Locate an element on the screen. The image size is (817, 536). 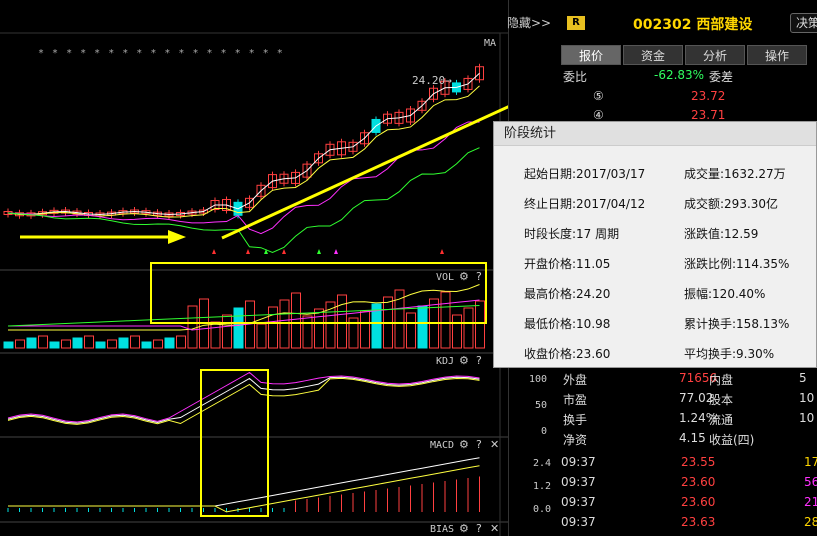
vol-ma-line is located at coordinates (244, 315).